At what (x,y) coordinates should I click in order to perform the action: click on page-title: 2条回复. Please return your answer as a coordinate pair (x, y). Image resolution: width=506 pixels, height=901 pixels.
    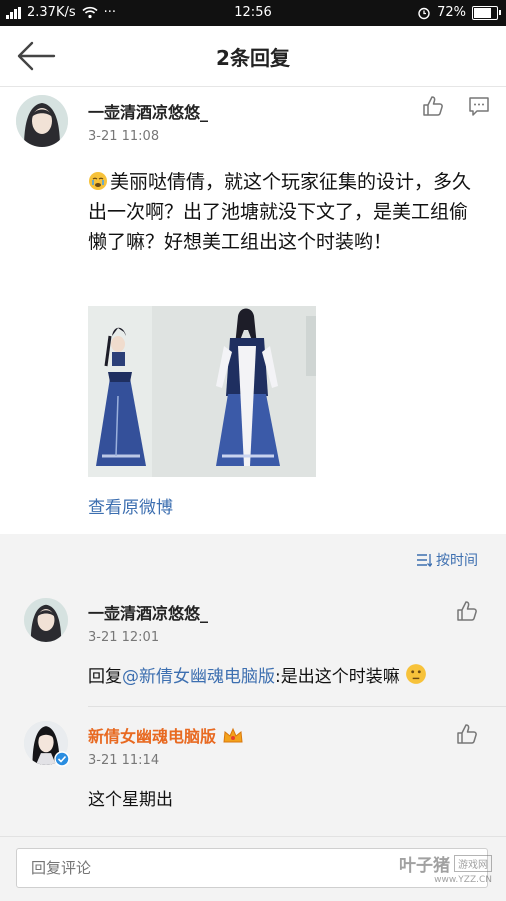
    Looking at the image, I should click on (253, 58).